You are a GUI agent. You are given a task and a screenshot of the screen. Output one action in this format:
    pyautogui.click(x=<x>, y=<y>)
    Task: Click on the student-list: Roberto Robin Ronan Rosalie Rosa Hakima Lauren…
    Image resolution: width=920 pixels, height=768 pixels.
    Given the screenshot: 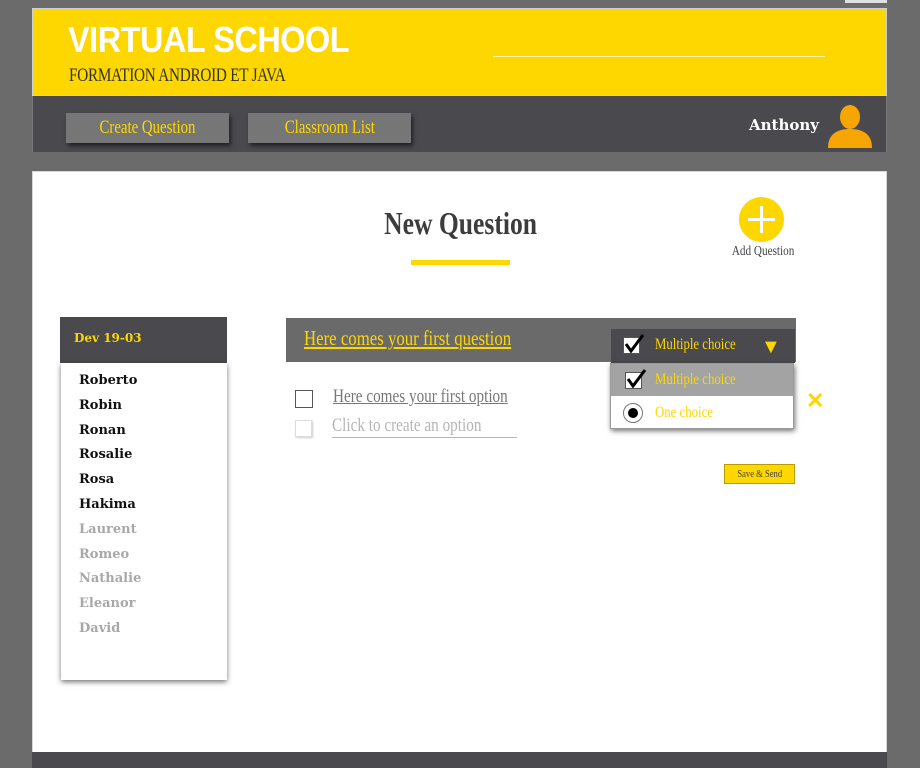 What is the action you would take?
    pyautogui.click(x=144, y=521)
    